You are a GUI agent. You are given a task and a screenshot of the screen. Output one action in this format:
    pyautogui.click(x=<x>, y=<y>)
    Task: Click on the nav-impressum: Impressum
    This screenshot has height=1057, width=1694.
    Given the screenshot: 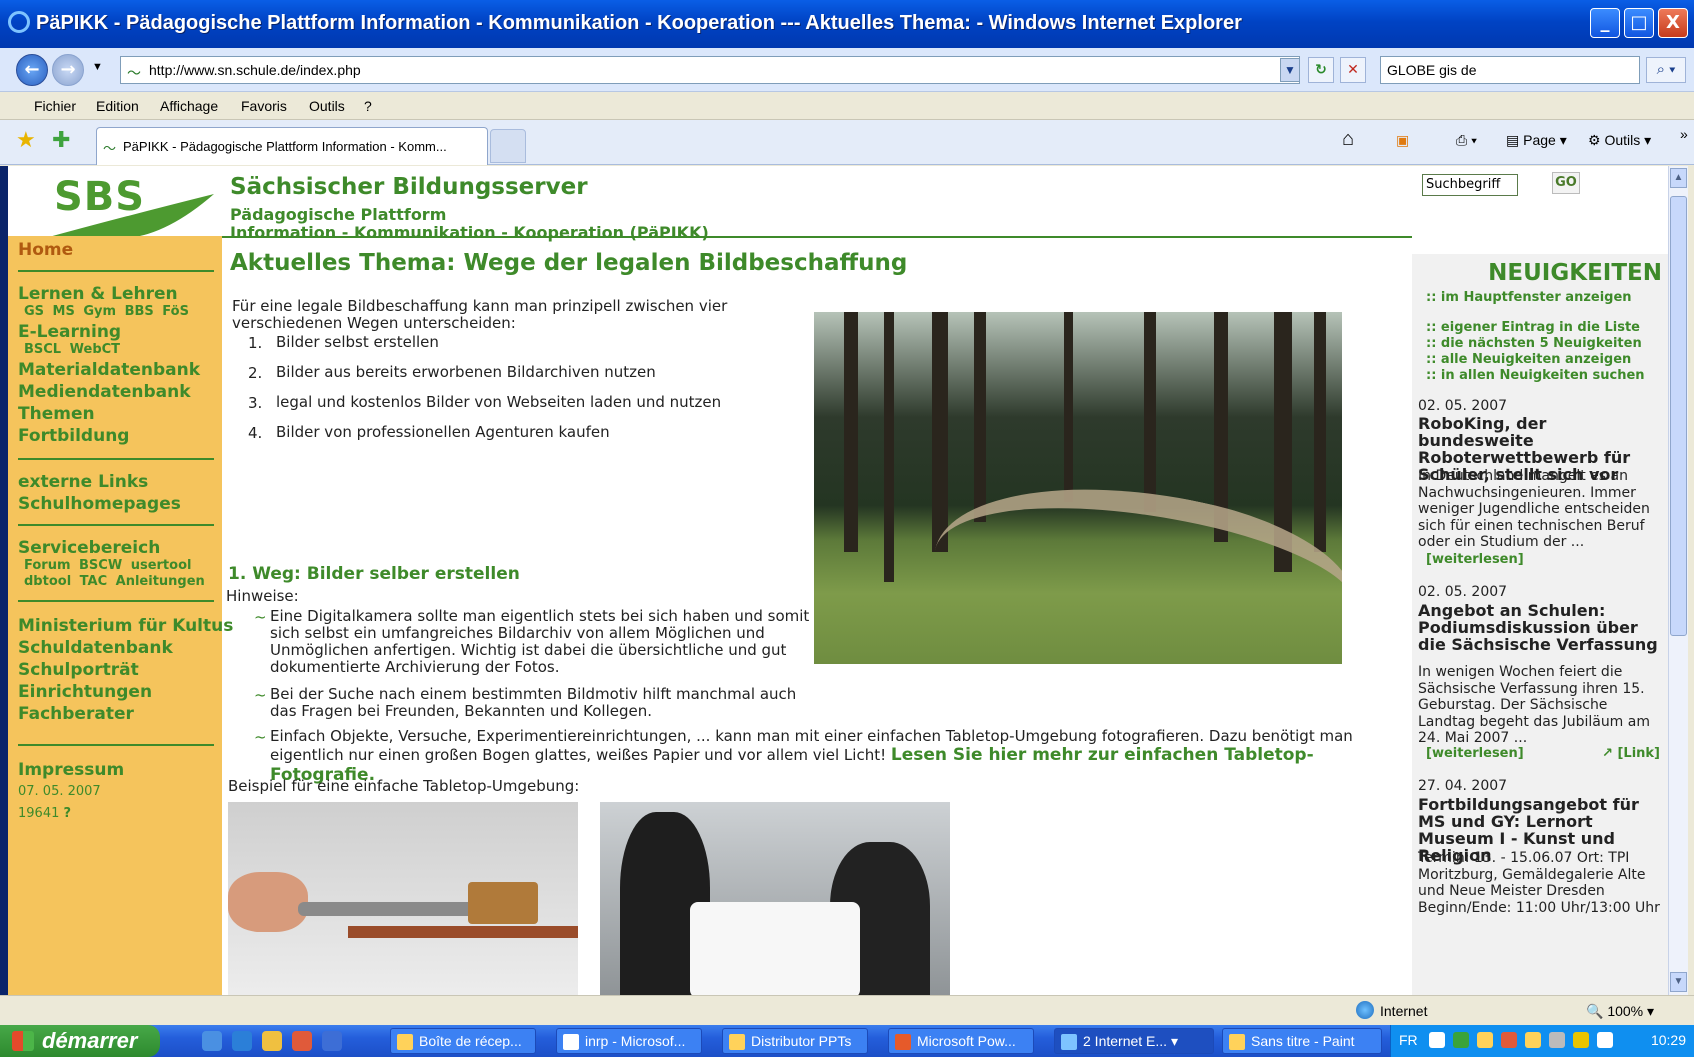 What is the action you would take?
    pyautogui.click(x=71, y=770)
    